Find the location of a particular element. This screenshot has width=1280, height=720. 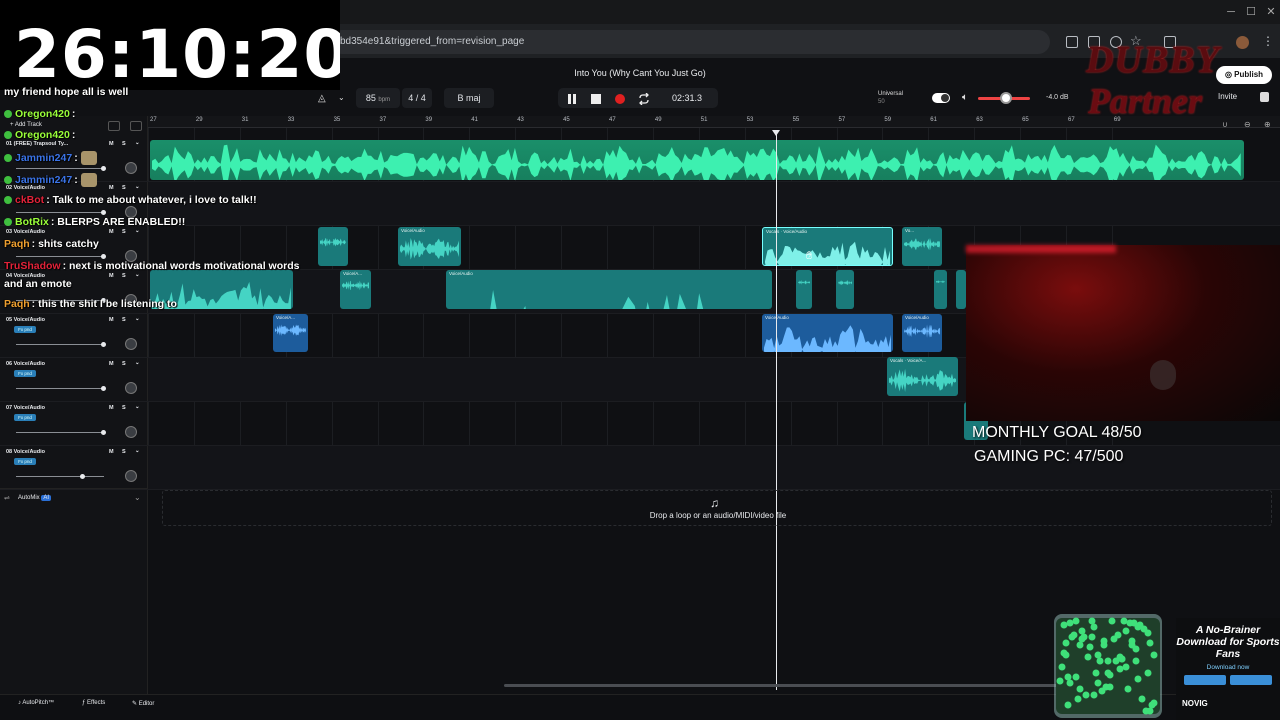

invite-button: Invite is located at coordinates (1234, 96).